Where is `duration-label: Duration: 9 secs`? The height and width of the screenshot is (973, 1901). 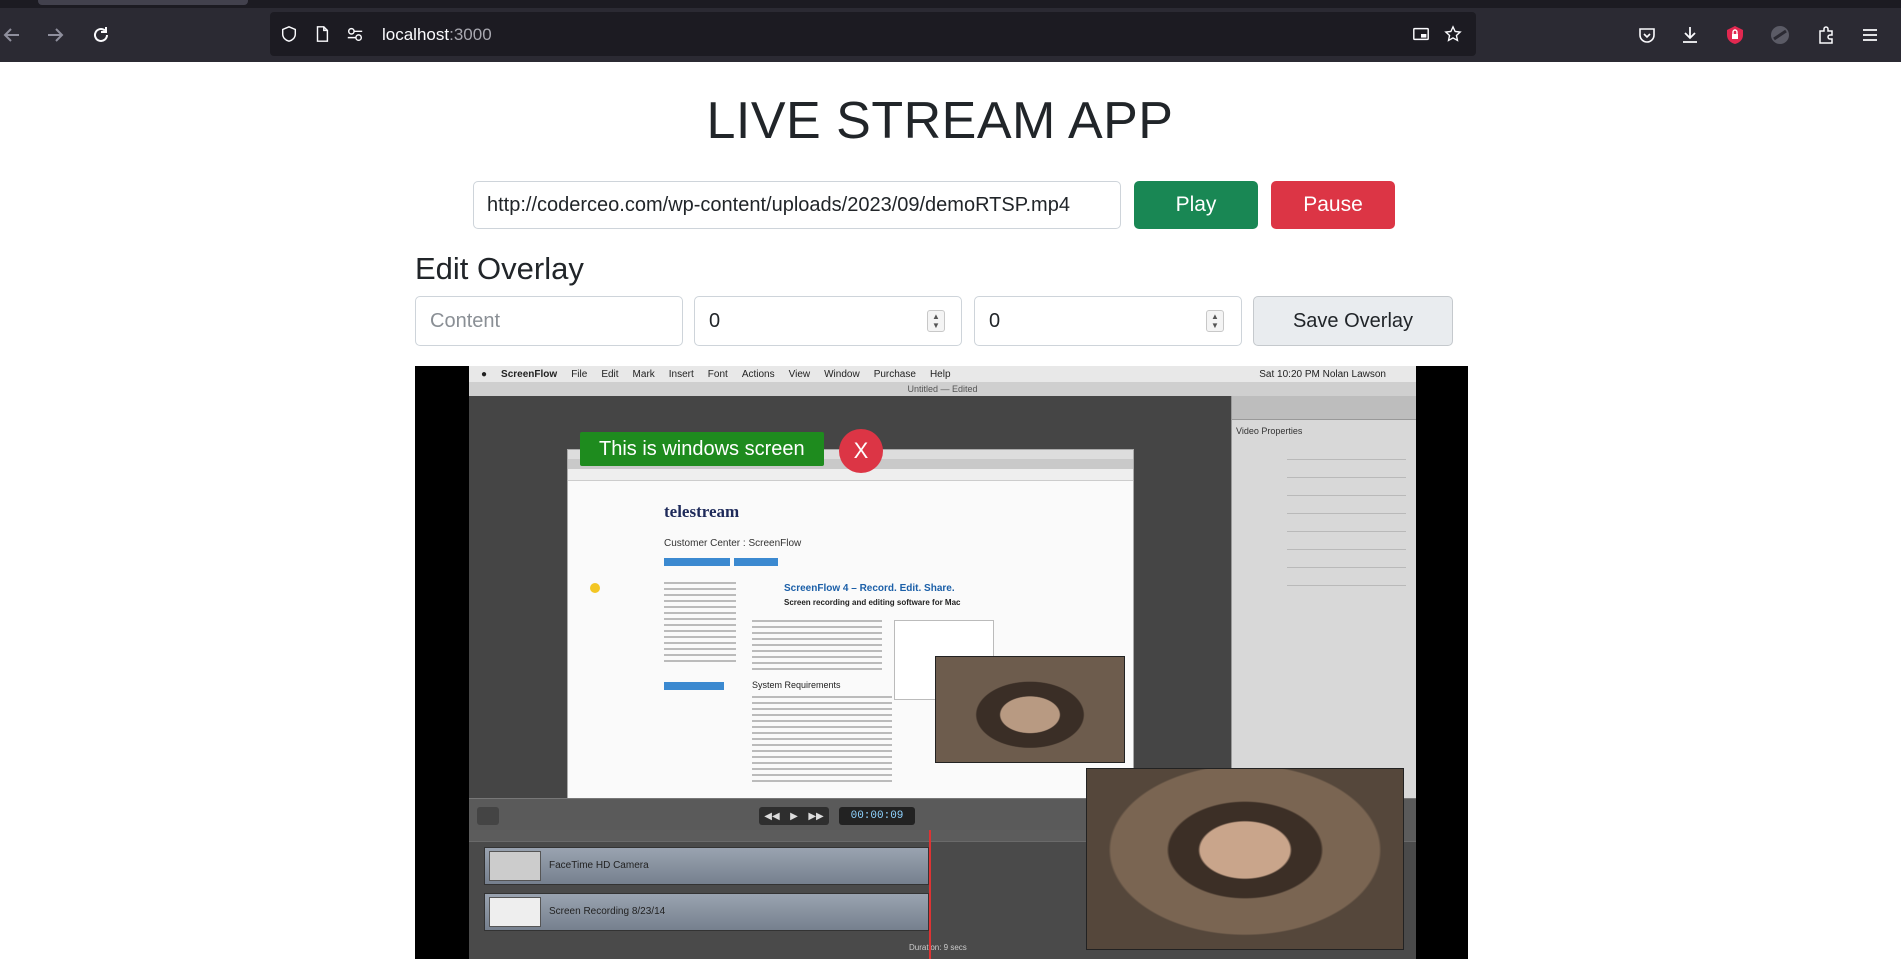
duration-label: Duration: 9 secs is located at coordinates (938, 947).